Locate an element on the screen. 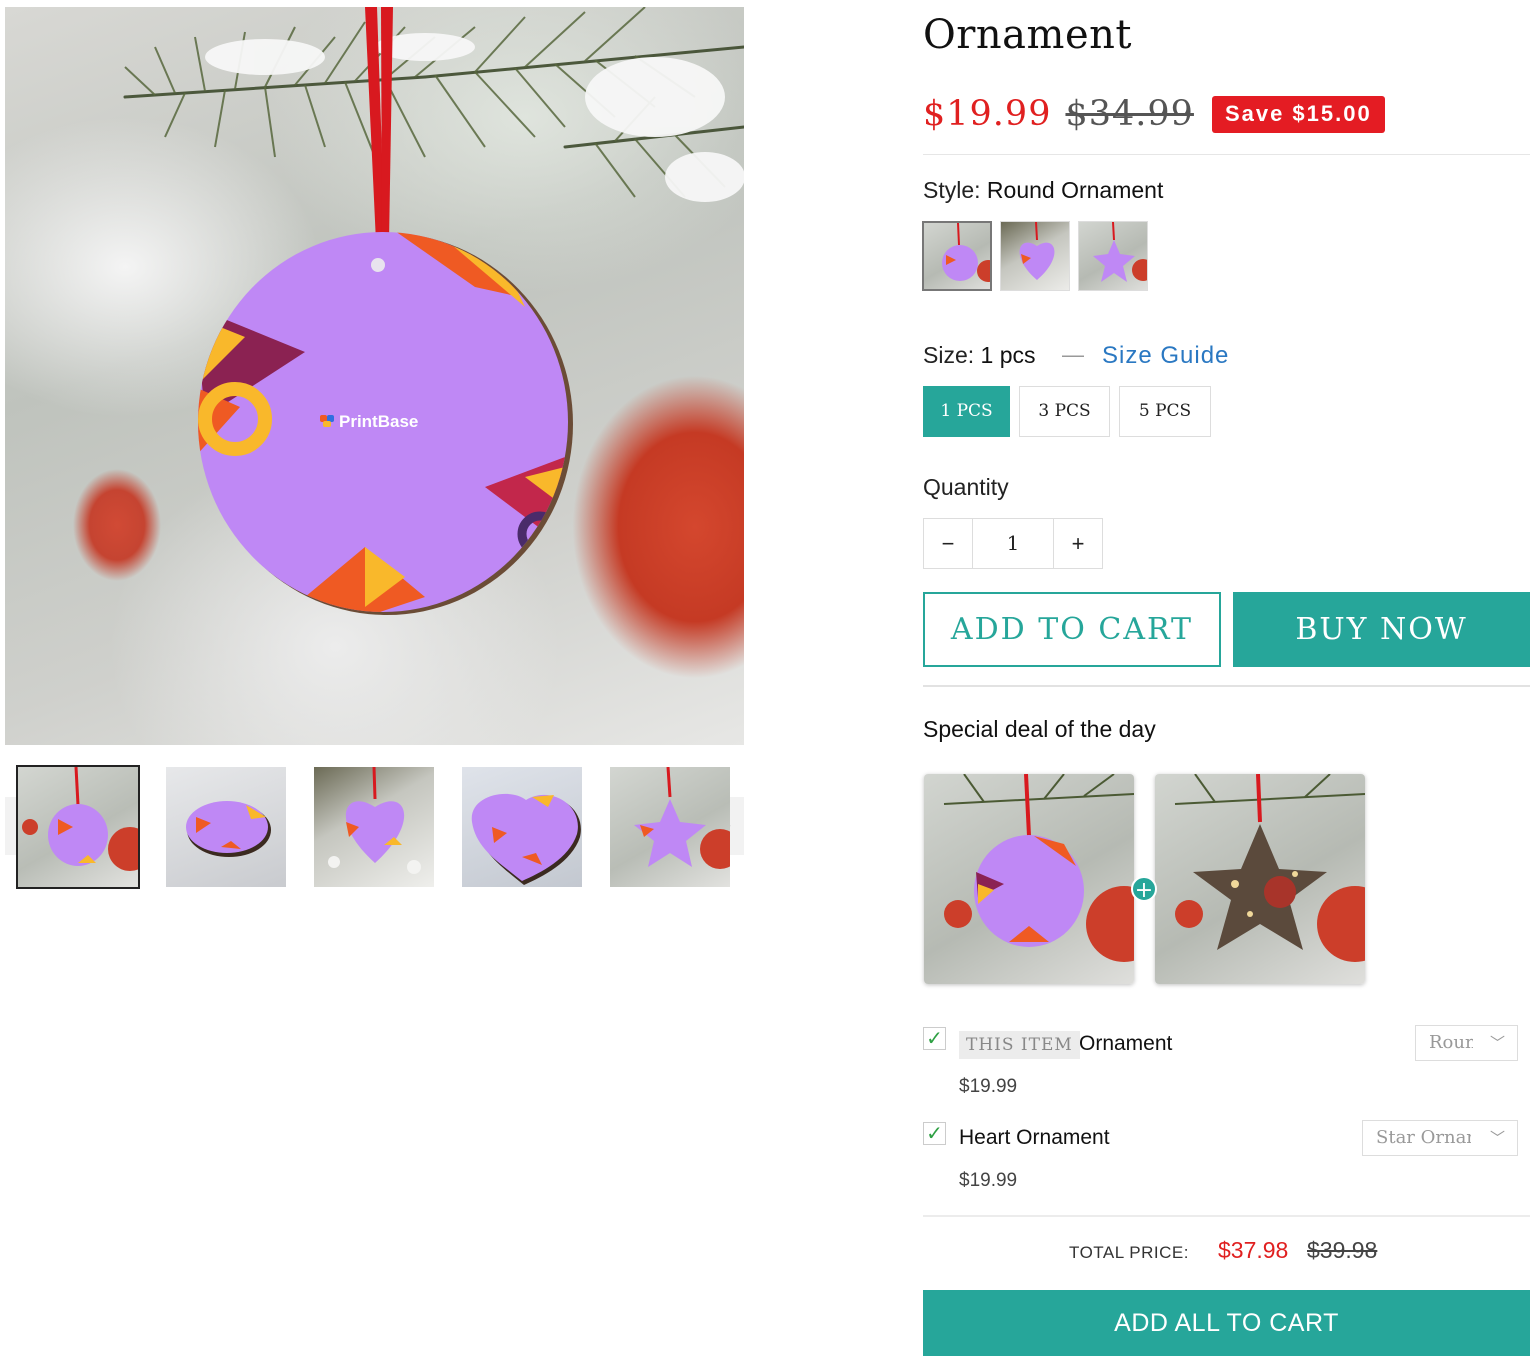 This screenshot has height=1368, width=1532. sale-price: $19.99 is located at coordinates (987, 114).